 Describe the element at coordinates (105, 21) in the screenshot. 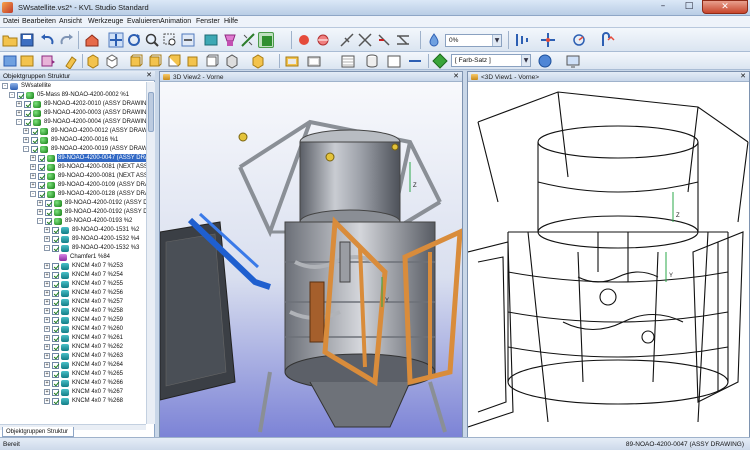

I see `menu-werkzeuge: Werkzeuge` at that location.